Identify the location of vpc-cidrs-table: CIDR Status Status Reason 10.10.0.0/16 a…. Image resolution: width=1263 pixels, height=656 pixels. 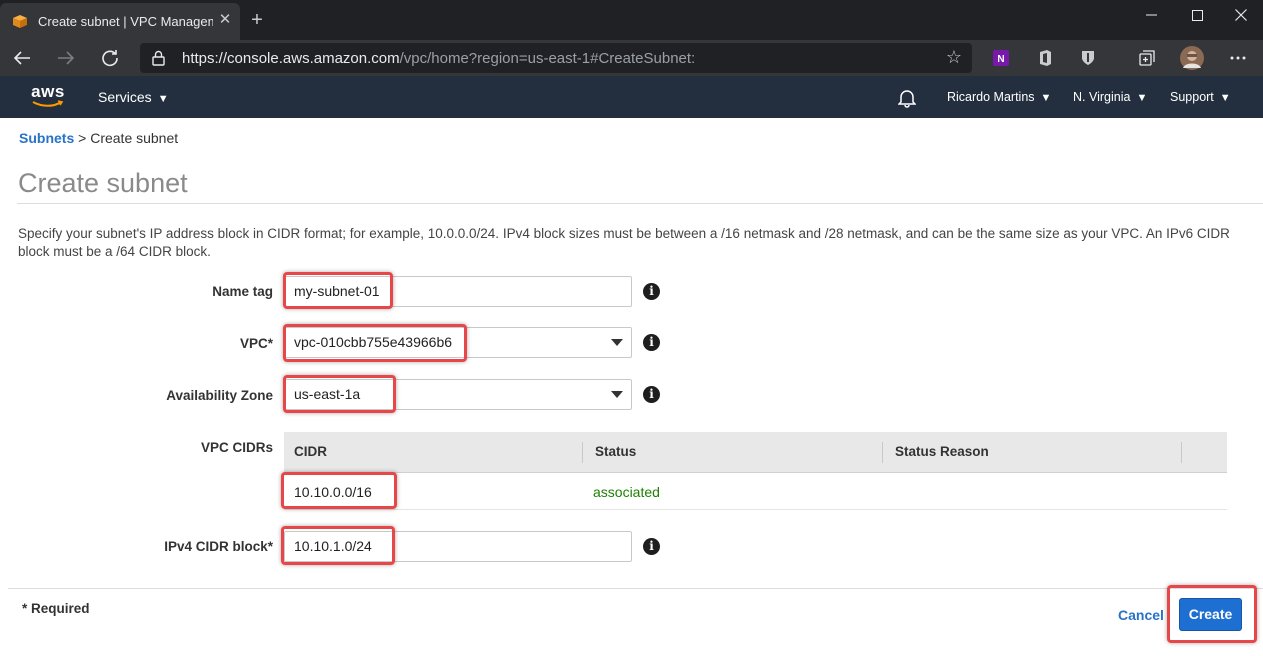
(755, 471).